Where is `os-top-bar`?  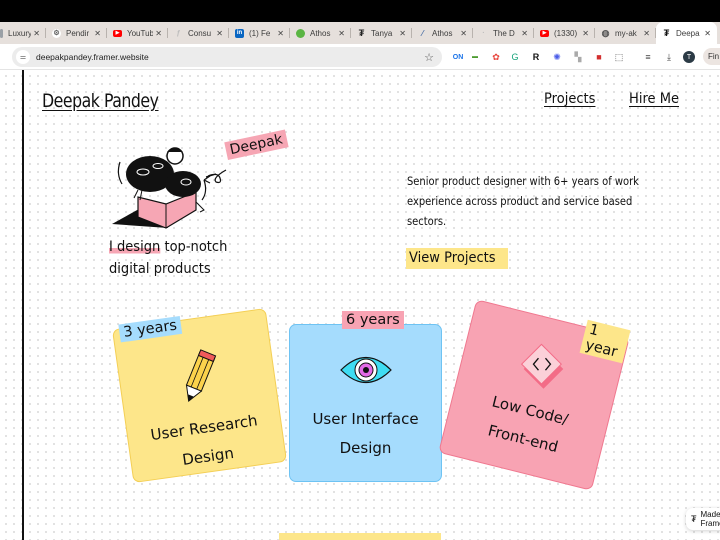
os-top-bar is located at coordinates (360, 11).